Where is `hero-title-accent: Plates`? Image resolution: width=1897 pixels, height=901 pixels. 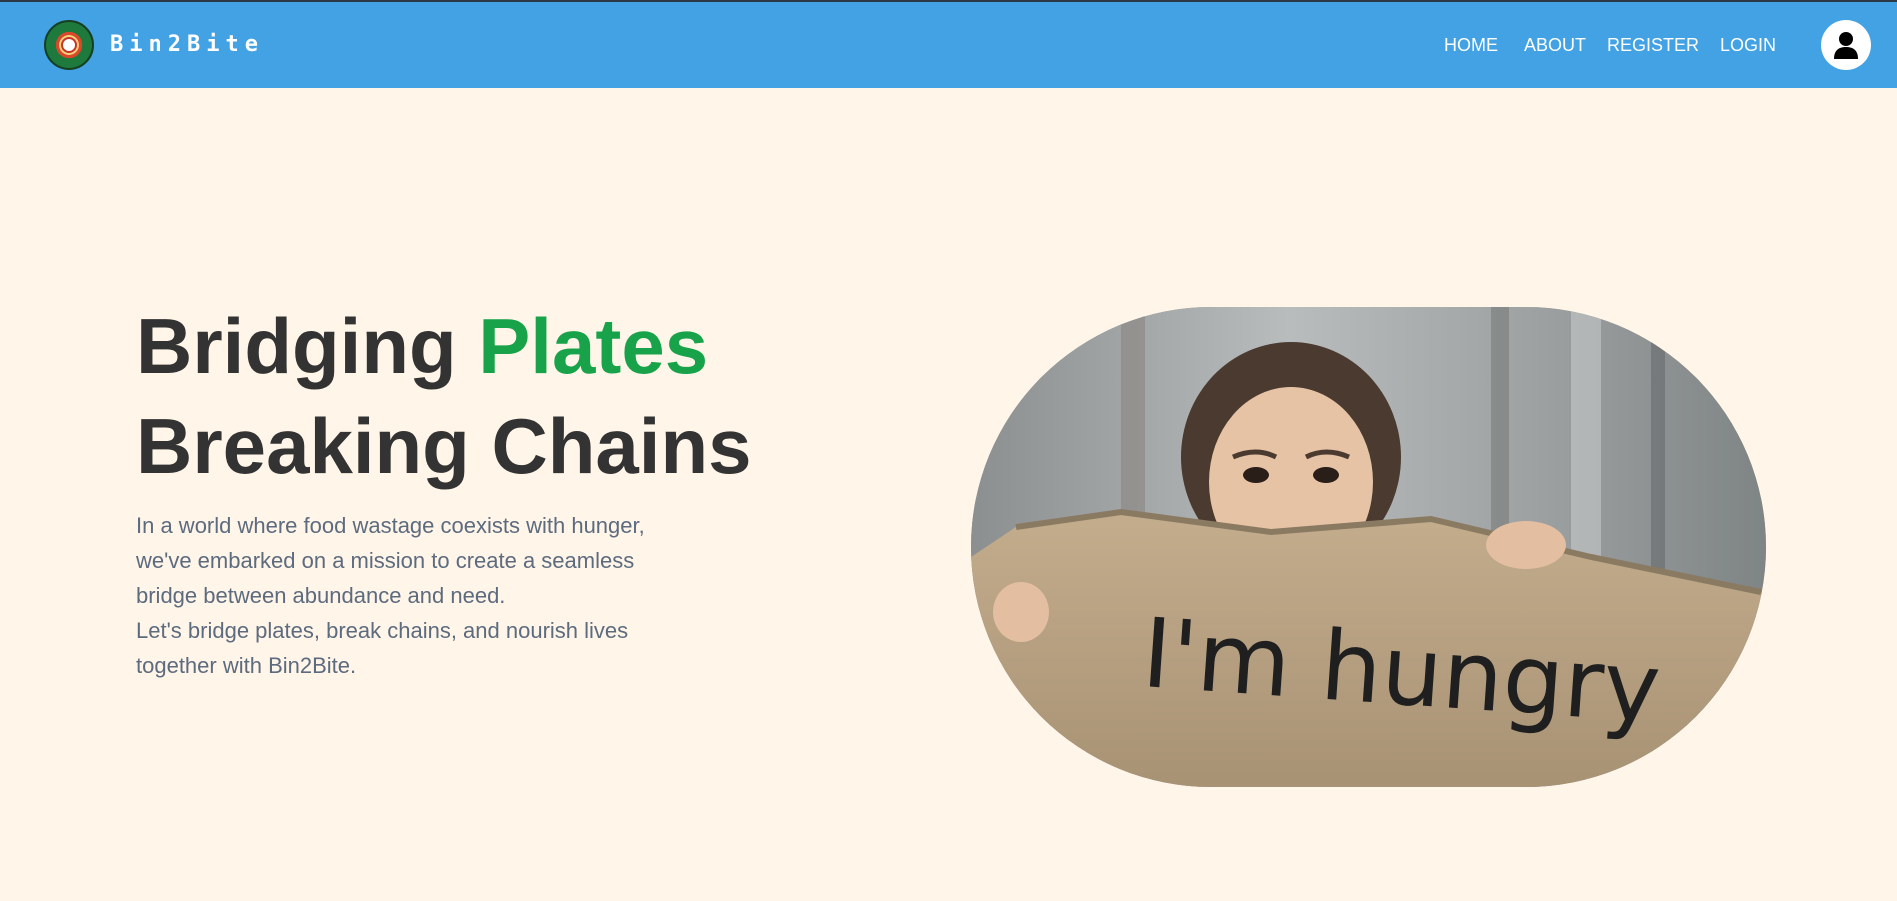 hero-title-accent: Plates is located at coordinates (593, 346).